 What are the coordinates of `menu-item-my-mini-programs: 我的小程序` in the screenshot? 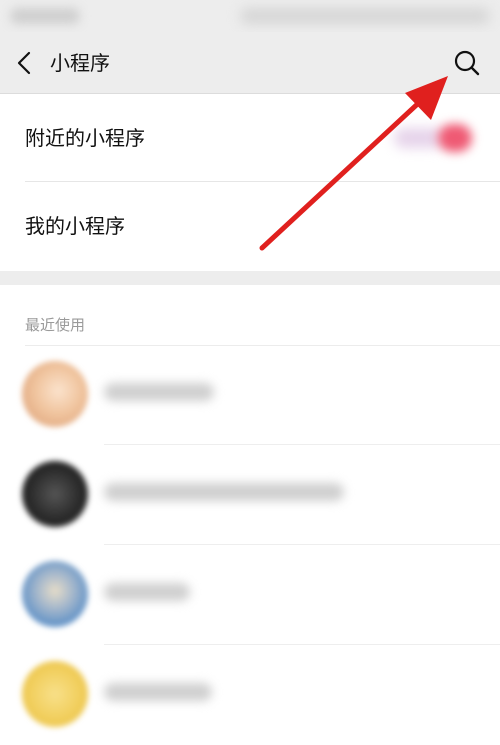 It's located at (250, 226).